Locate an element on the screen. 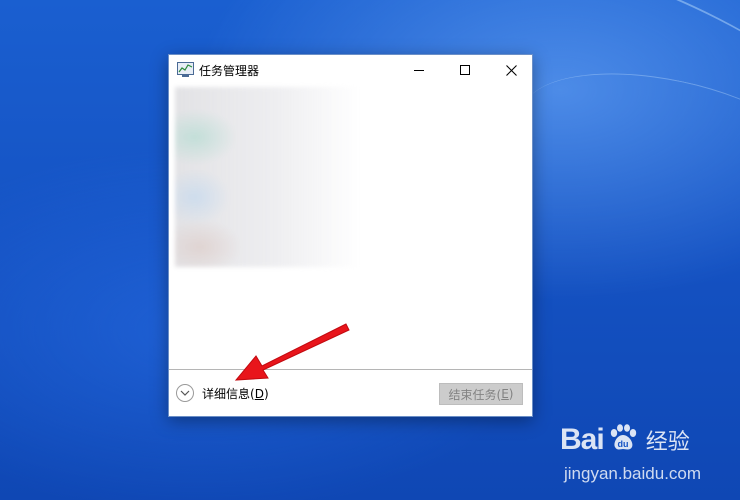 Image resolution: width=740 pixels, height=500 pixels. baidu-jingyan-watermark: Bai du u 经验 jingyan.baidu.com is located at coordinates (631, 452).